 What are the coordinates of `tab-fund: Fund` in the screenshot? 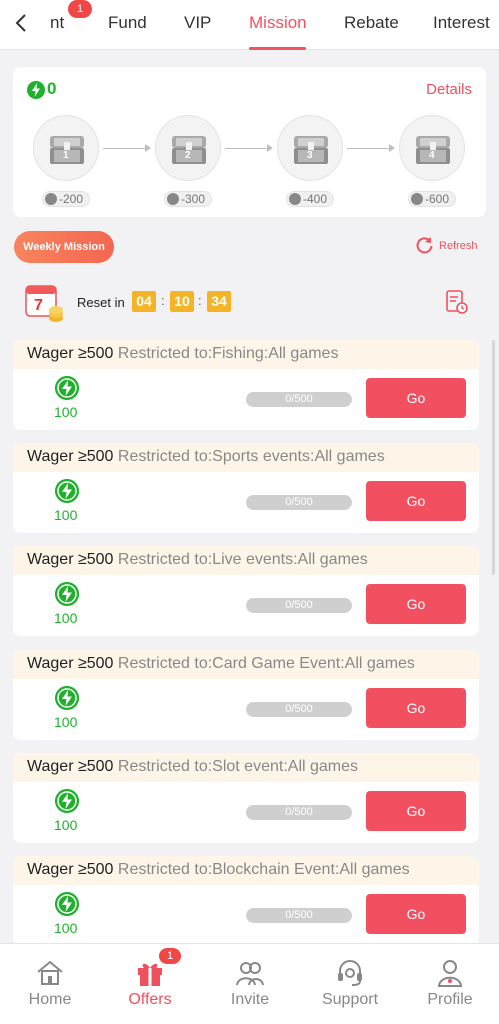 It's located at (127, 23).